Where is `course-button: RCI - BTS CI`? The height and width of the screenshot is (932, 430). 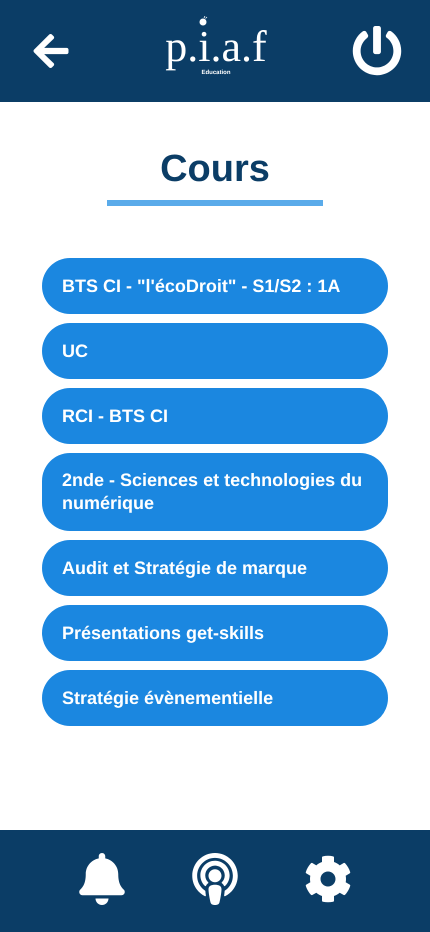
course-button: RCI - BTS CI is located at coordinates (215, 416).